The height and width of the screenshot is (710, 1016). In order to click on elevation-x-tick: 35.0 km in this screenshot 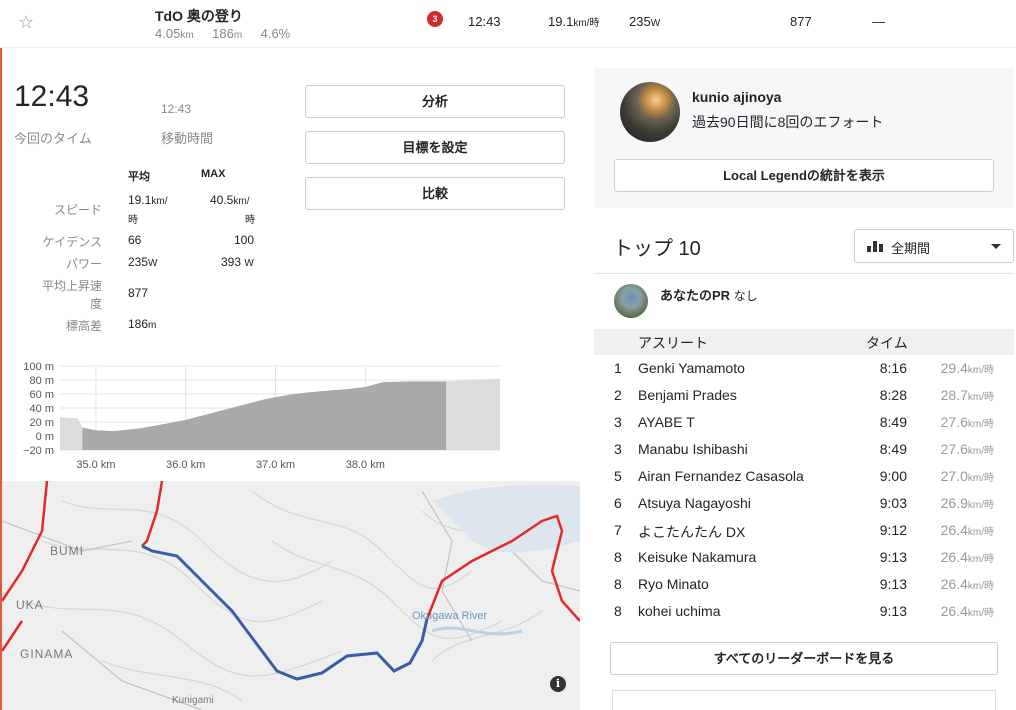, I will do `click(95, 465)`.